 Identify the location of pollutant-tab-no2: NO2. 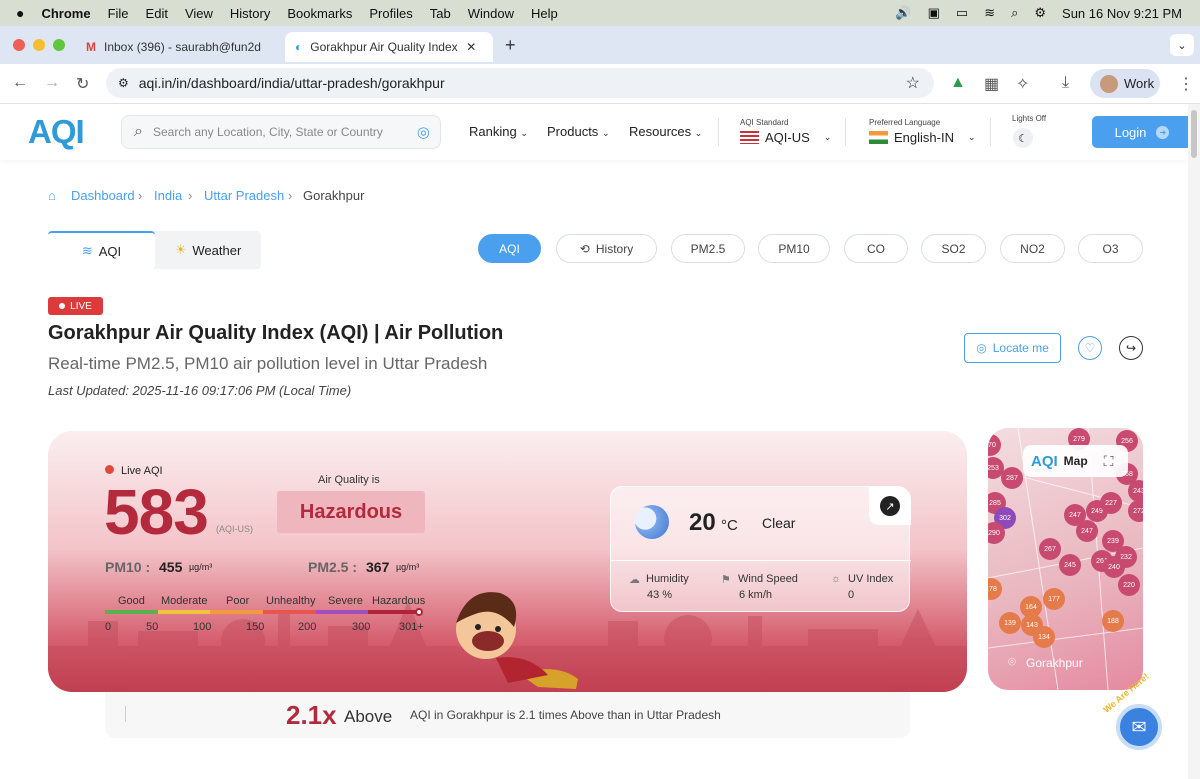
(1032, 248).